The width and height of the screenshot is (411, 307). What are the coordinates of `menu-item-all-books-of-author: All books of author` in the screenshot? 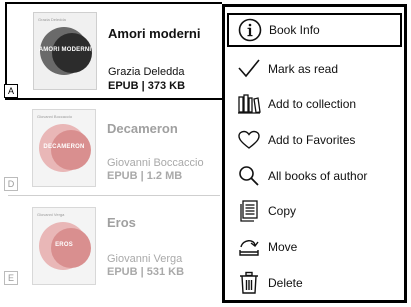 It's located at (314, 176).